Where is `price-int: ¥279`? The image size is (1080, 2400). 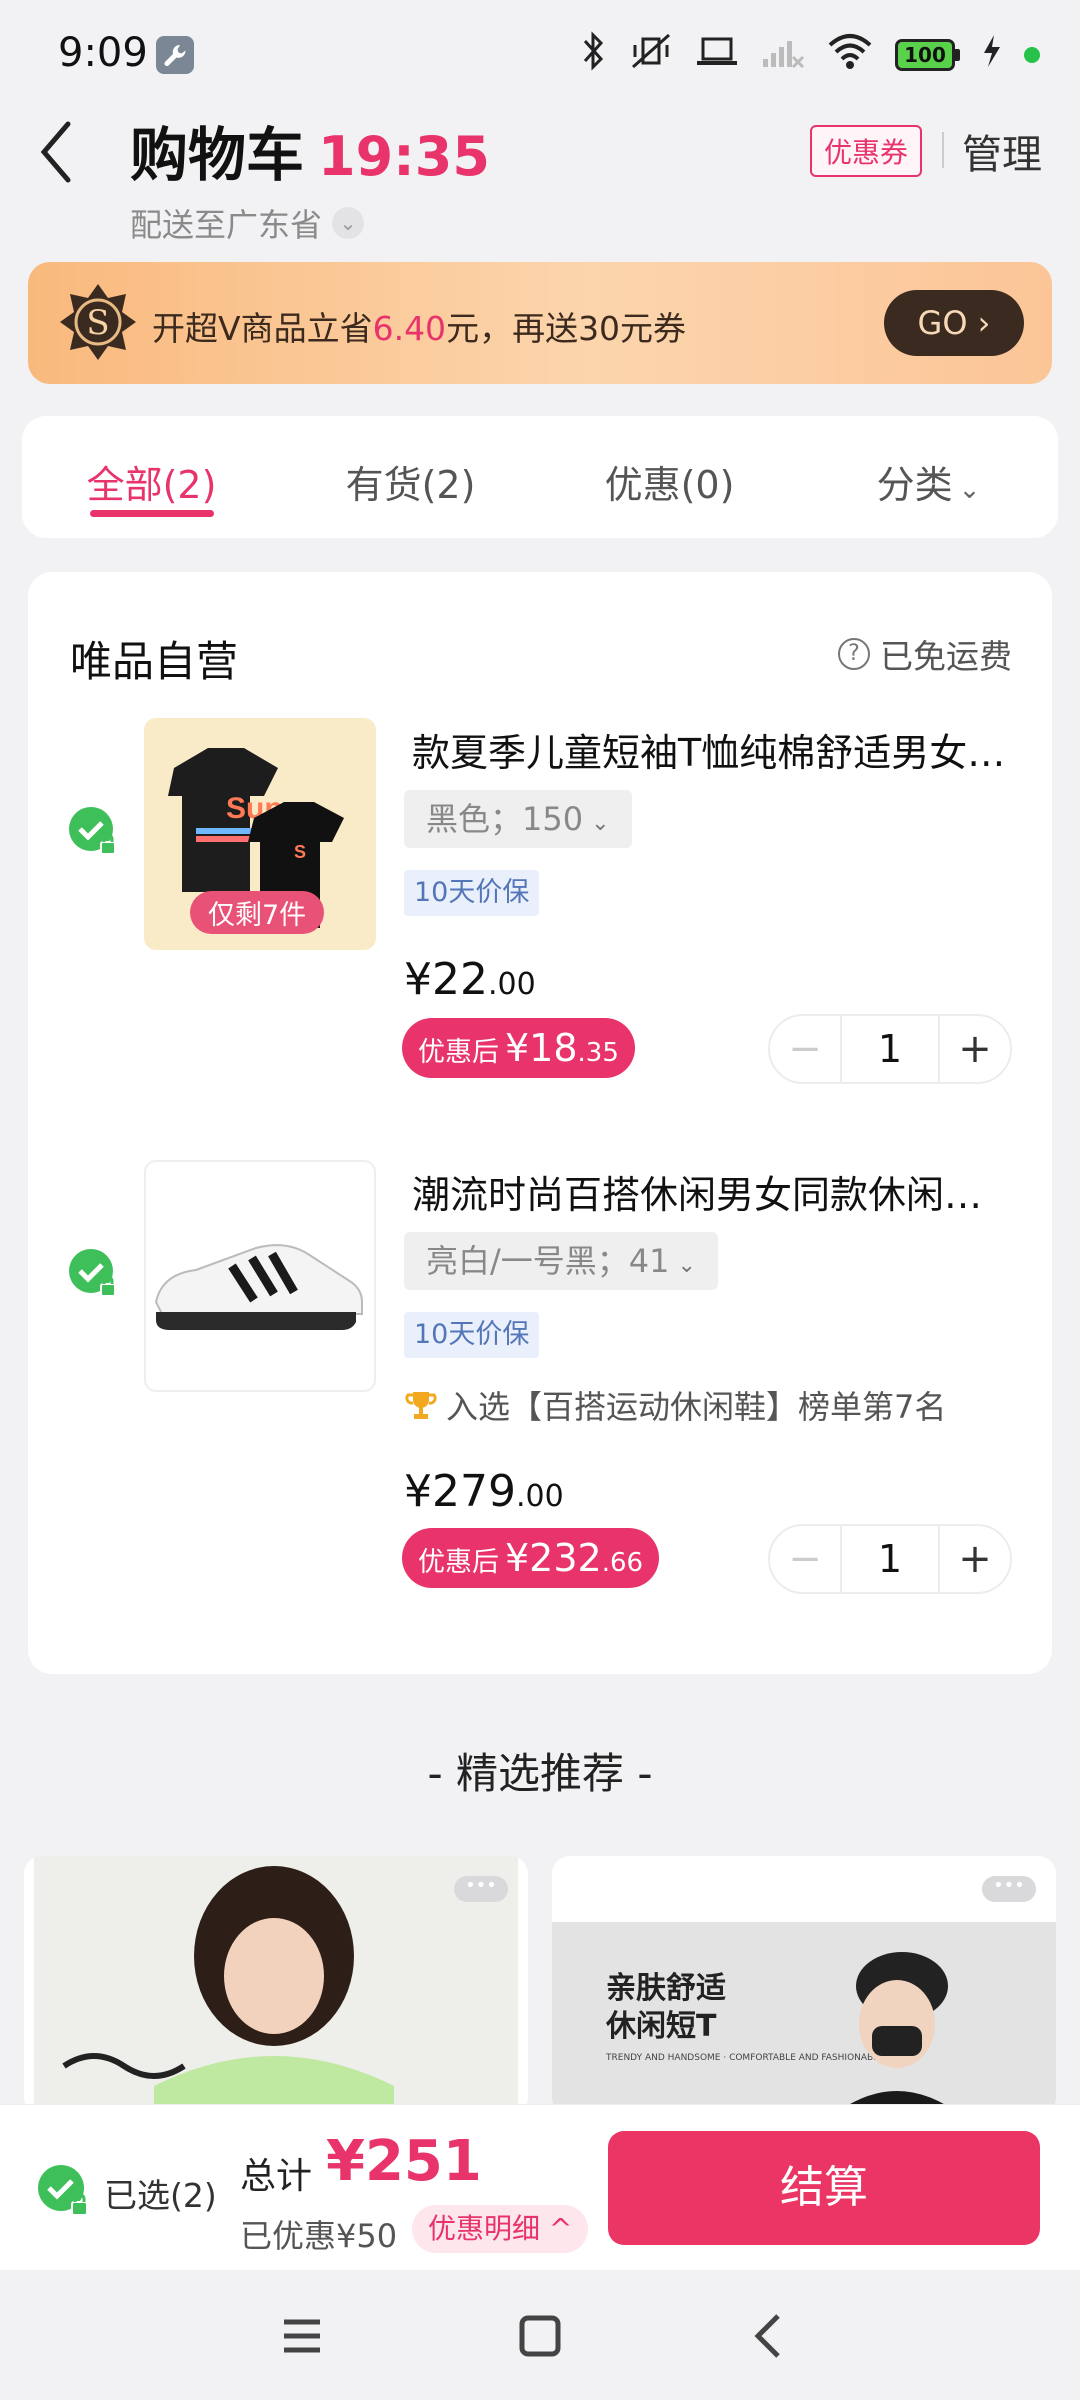 price-int: ¥279 is located at coordinates (460, 1491).